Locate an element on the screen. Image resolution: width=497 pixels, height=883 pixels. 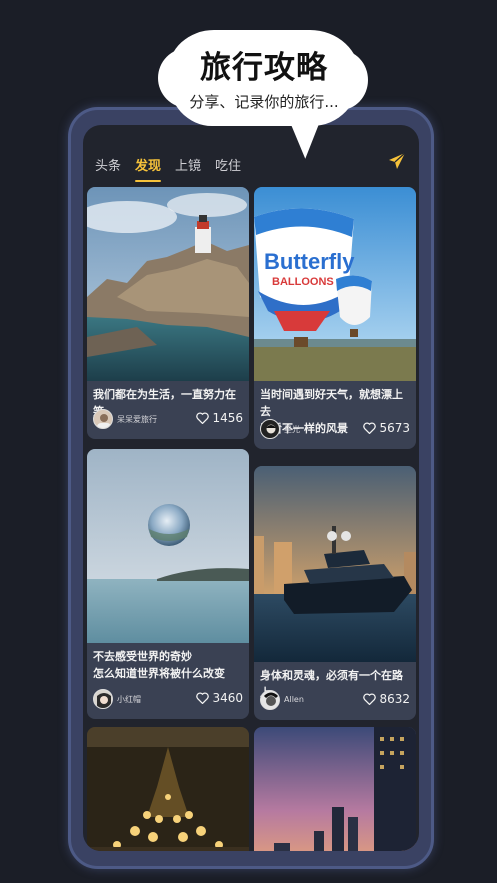
bubble-tail is located at coordinates (309, 135).